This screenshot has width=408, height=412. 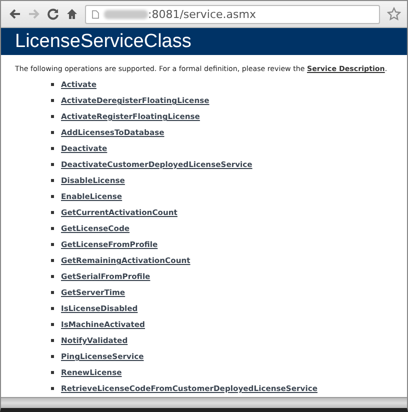 What do you see at coordinates (204, 402) in the screenshot?
I see `scrollbar` at bounding box center [204, 402].